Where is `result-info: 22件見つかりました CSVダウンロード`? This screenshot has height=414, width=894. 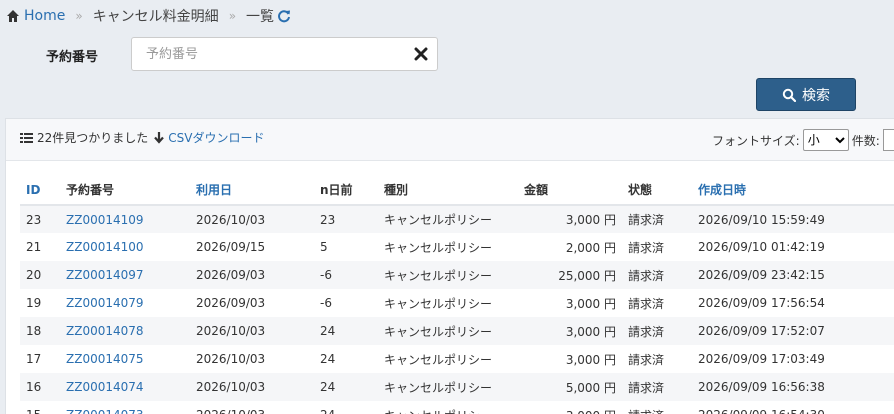 result-info: 22件見つかりました CSVダウンロード is located at coordinates (142, 137).